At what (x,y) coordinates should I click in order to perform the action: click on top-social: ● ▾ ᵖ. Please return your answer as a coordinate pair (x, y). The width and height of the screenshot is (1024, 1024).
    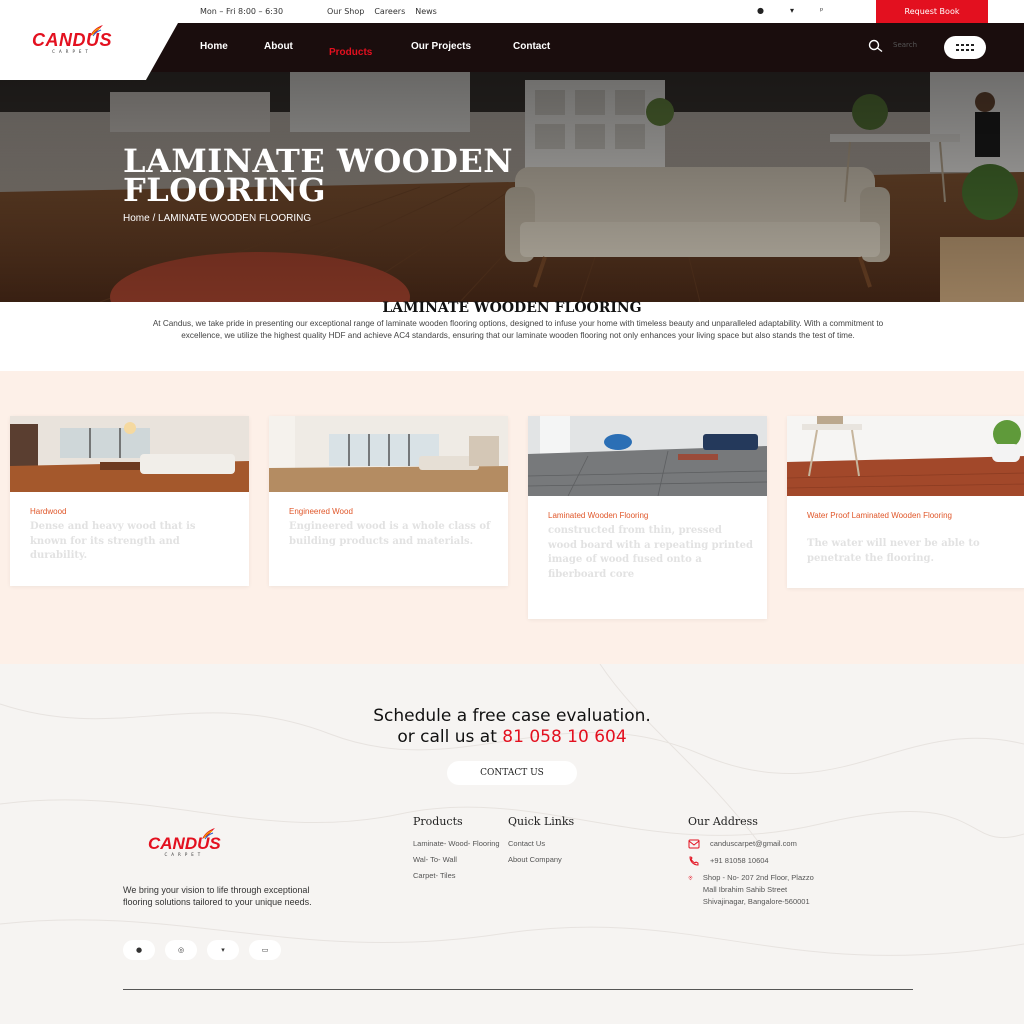
    Looking at the image, I should click on (790, 10).